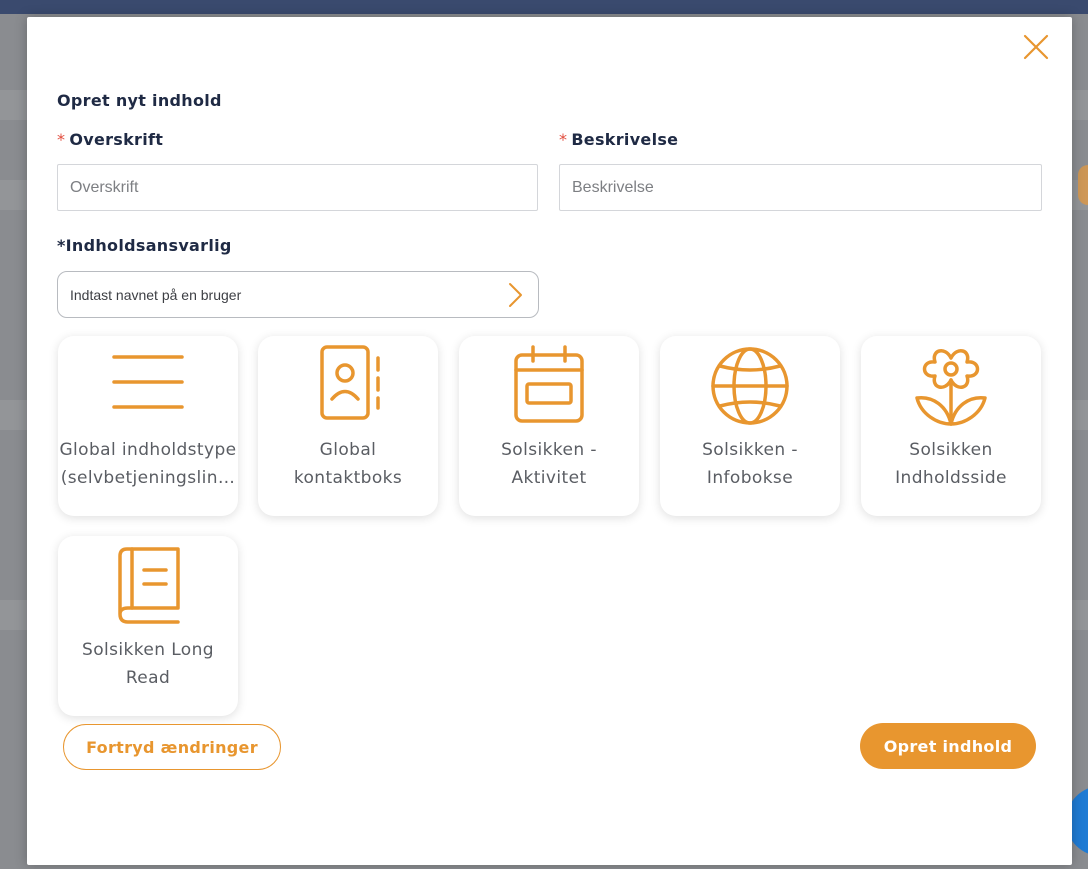 Image resolution: width=1088 pixels, height=869 pixels. Describe the element at coordinates (348, 426) in the screenshot. I see `content-type-tile-global-kontaktboks: Global kontaktboks` at that location.